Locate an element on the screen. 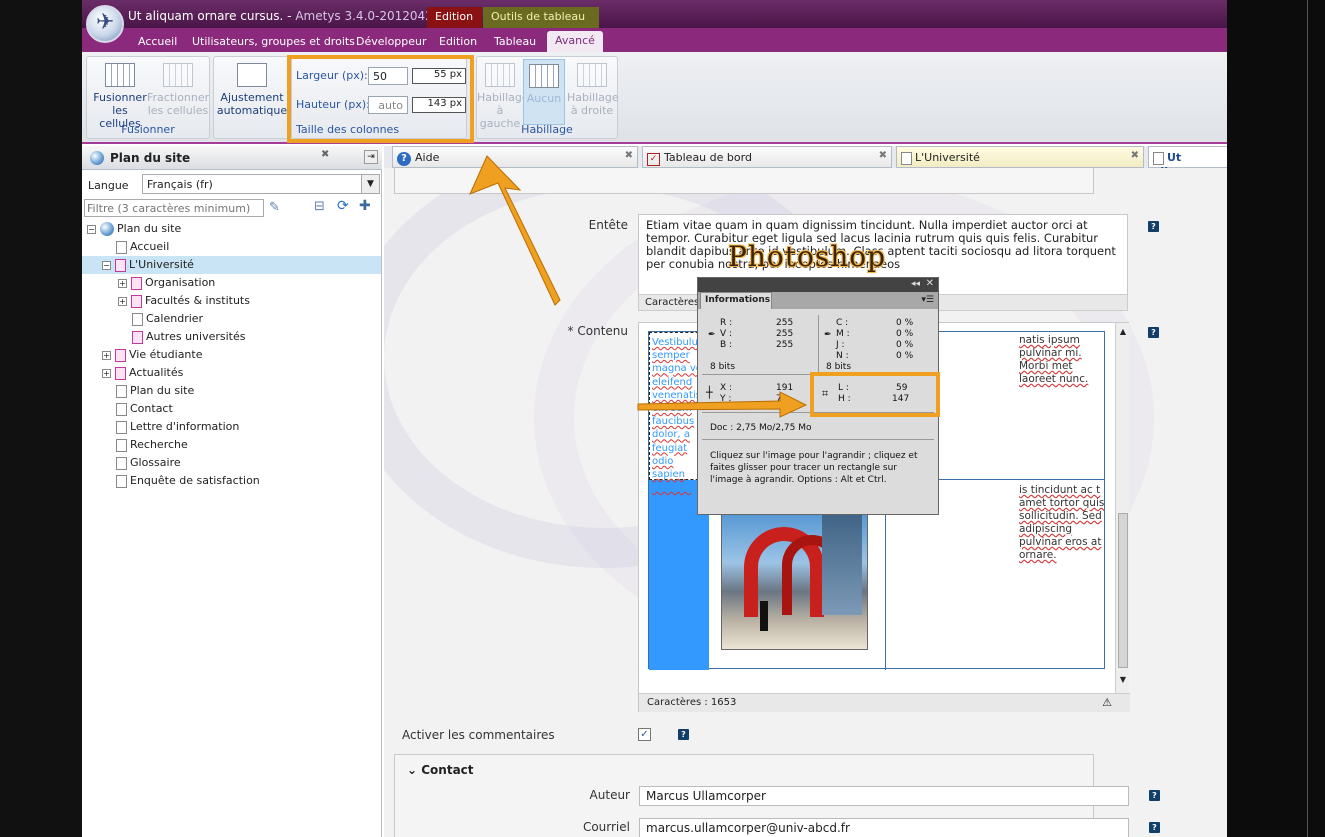  highlight-box-dimensions is located at coordinates (875, 394).